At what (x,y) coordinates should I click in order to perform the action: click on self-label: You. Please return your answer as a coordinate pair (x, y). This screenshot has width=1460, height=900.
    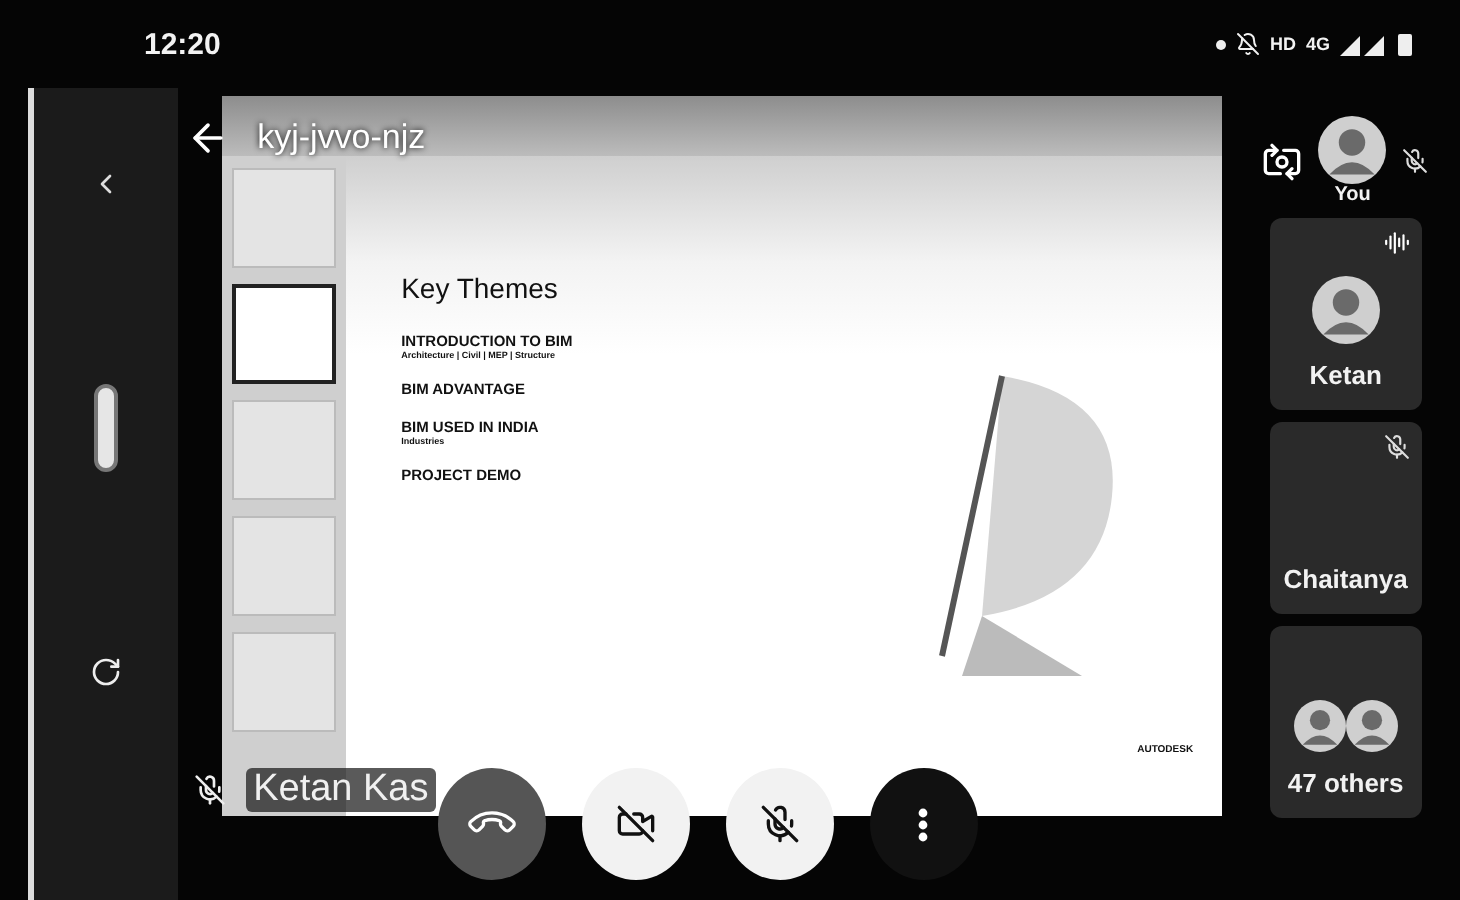
    Looking at the image, I should click on (1352, 195).